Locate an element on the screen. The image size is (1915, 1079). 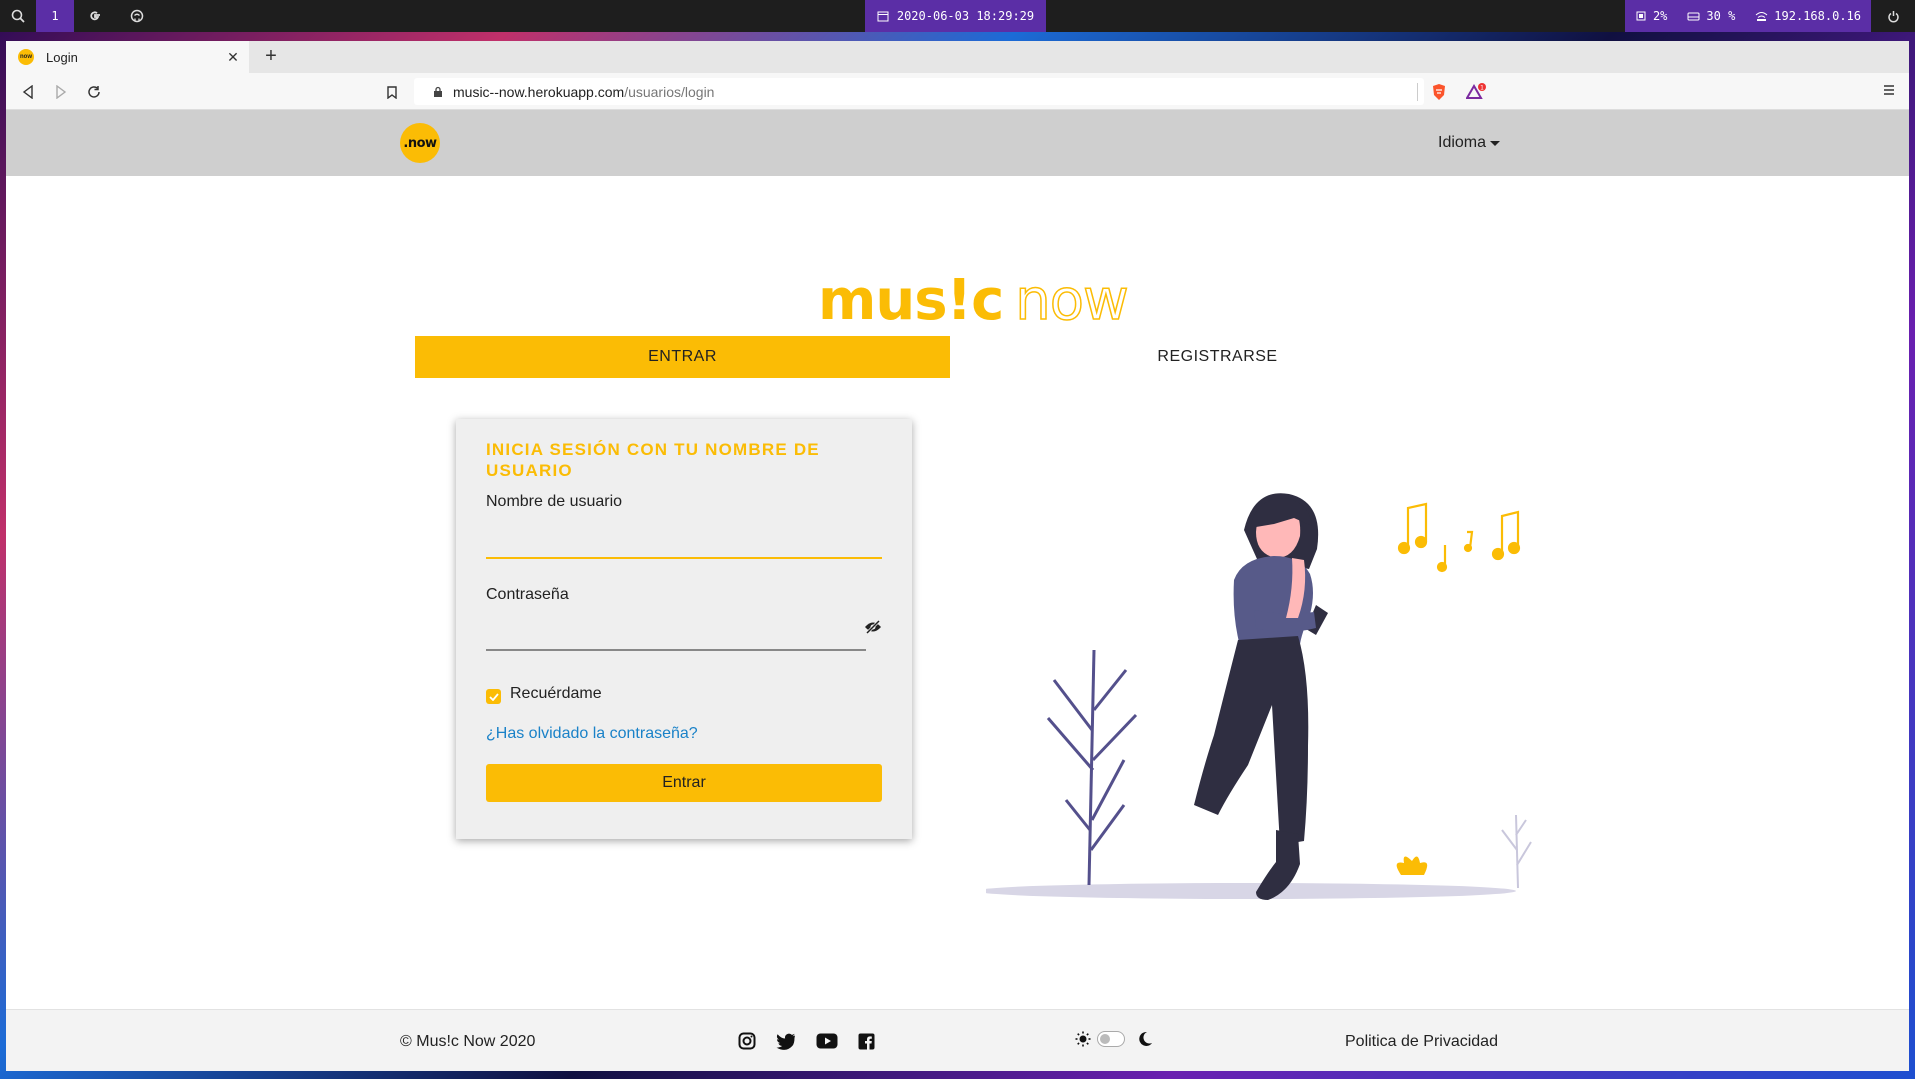
password-input is located at coordinates (676, 636).